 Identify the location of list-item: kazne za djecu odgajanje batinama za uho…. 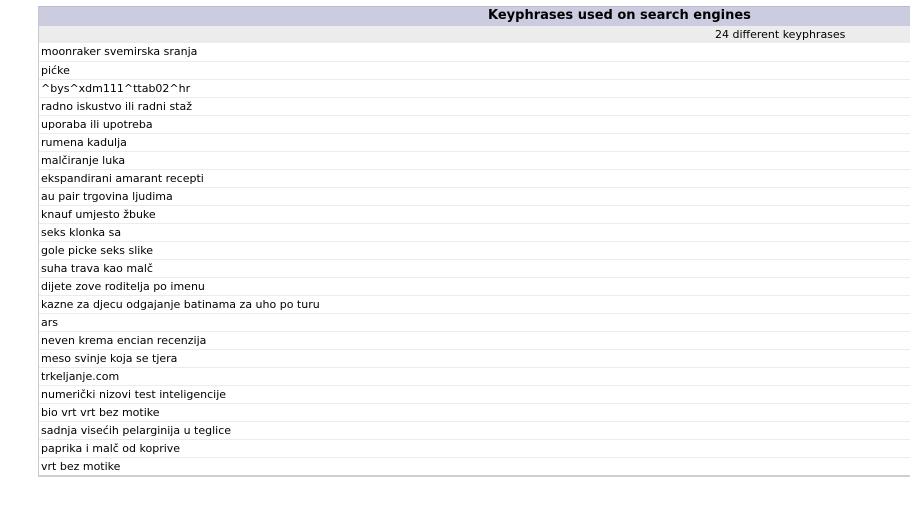
(474, 304).